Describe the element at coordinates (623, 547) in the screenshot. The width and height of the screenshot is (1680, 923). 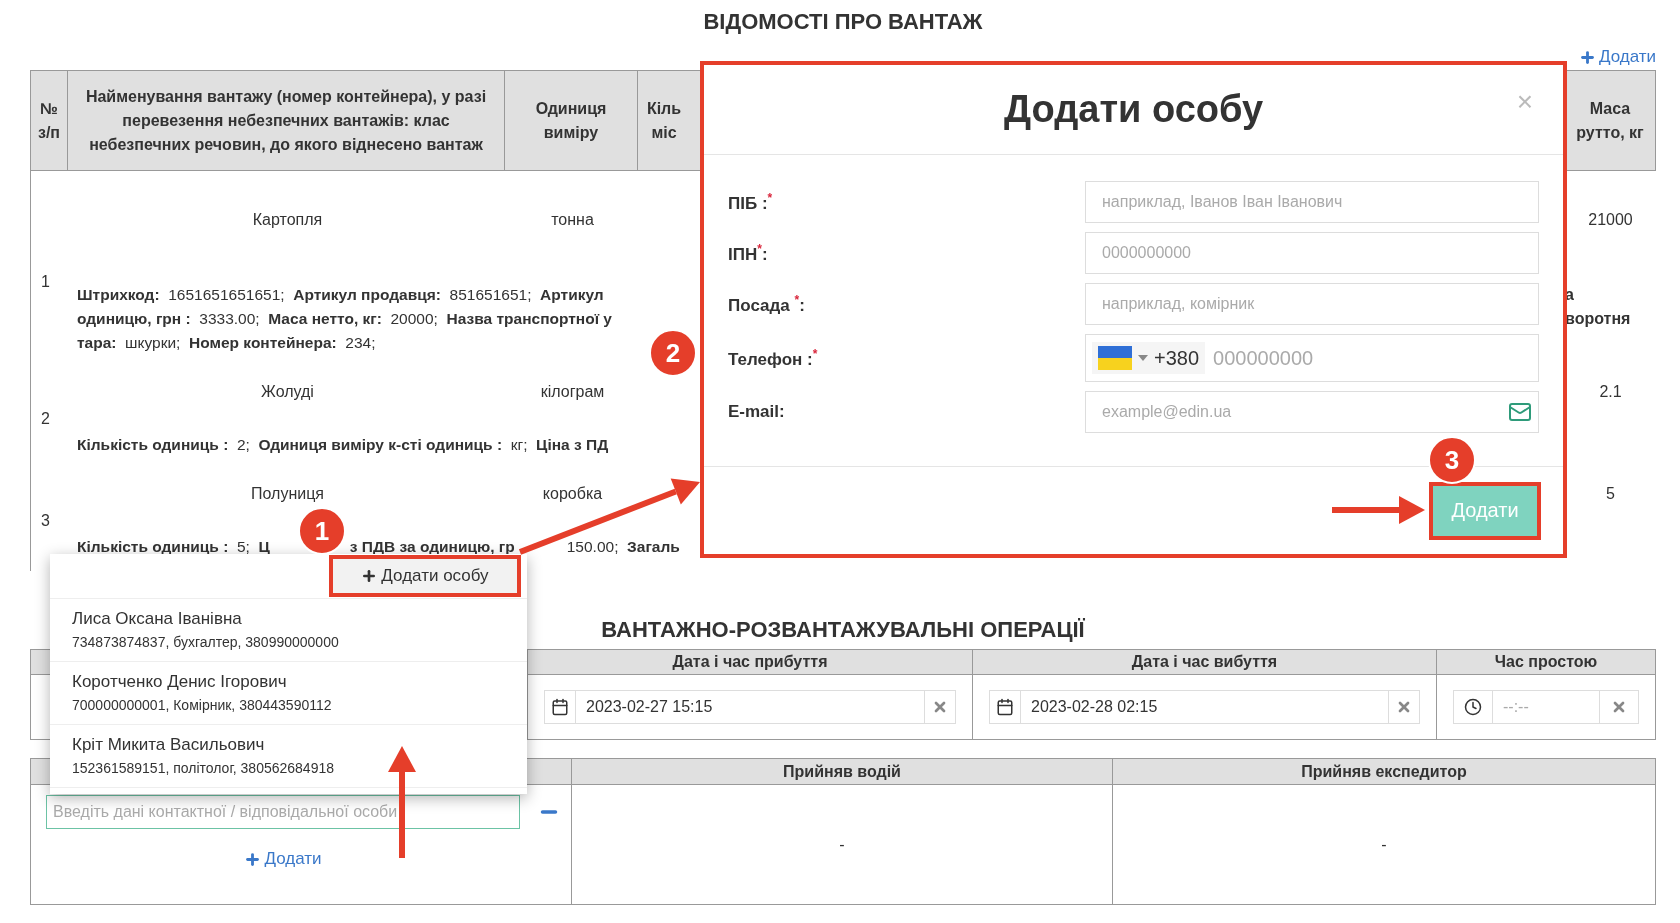
I see `cargo-details: 150.00; Загаль` at that location.